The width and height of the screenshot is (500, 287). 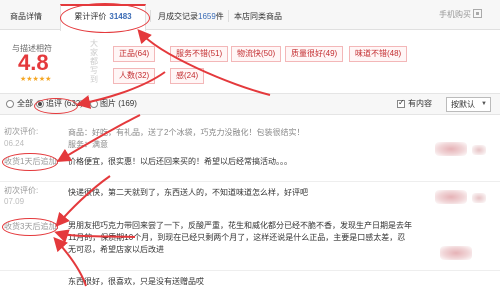 What do you see at coordinates (455, 14) in the screenshot?
I see `mobile-buy-label: 手机购买` at bounding box center [455, 14].